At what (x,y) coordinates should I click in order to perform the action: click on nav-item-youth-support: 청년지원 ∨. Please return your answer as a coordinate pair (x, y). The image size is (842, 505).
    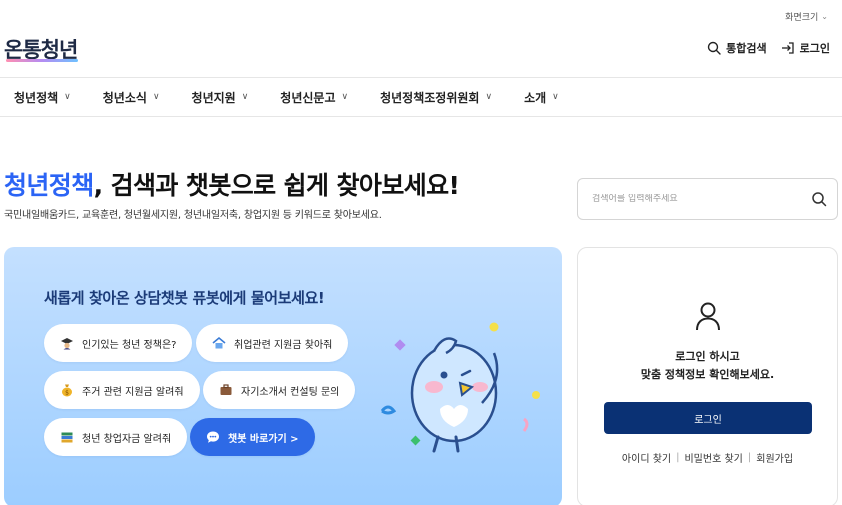
    Looking at the image, I should click on (220, 97).